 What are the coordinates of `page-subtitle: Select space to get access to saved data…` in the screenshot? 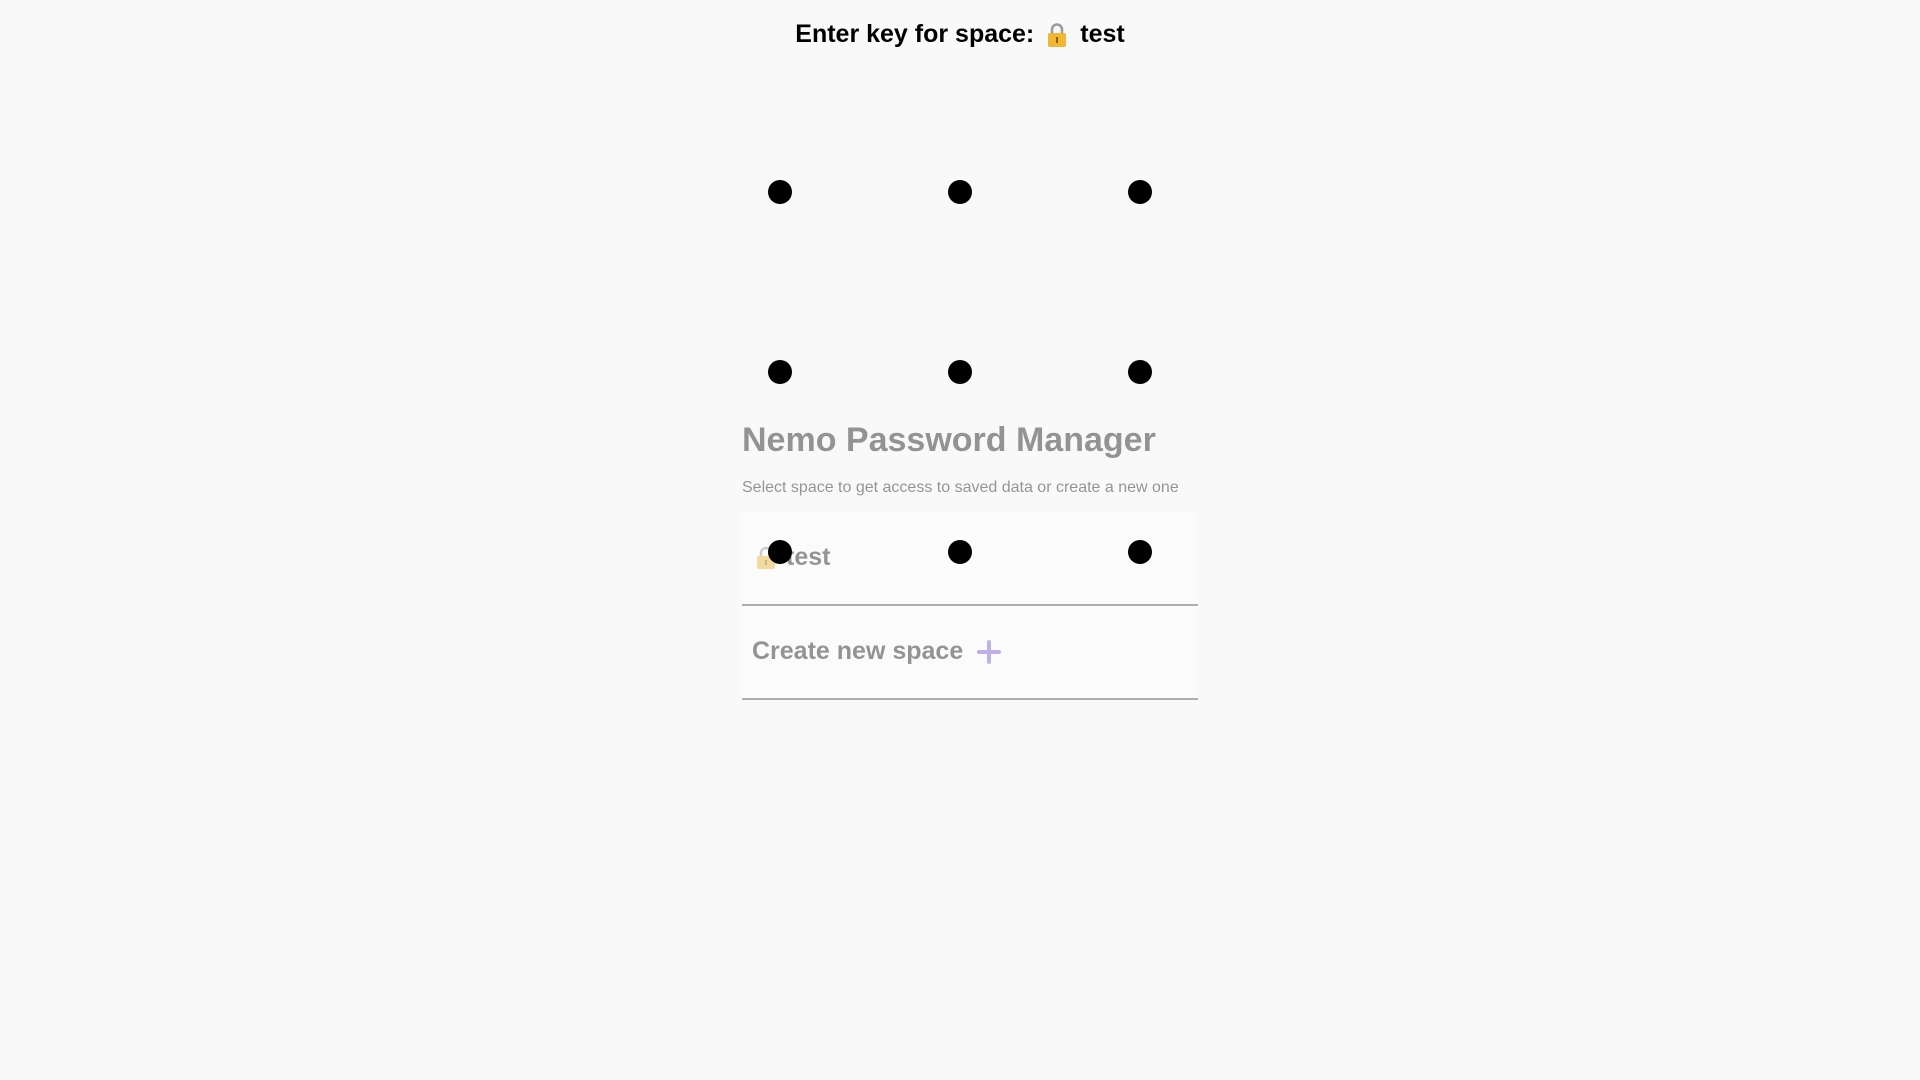 It's located at (960, 487).